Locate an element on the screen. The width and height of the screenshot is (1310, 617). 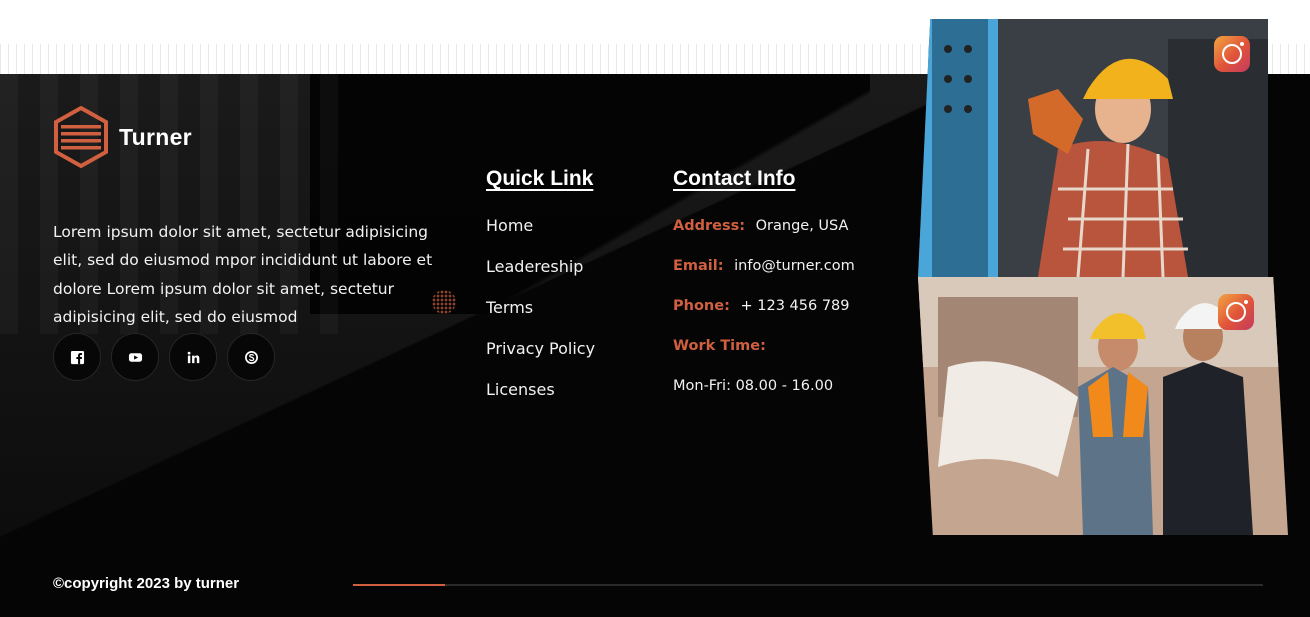
contact-work-hours: Mon-Fri: 08.00 - 16.00 is located at coordinates (764, 395).